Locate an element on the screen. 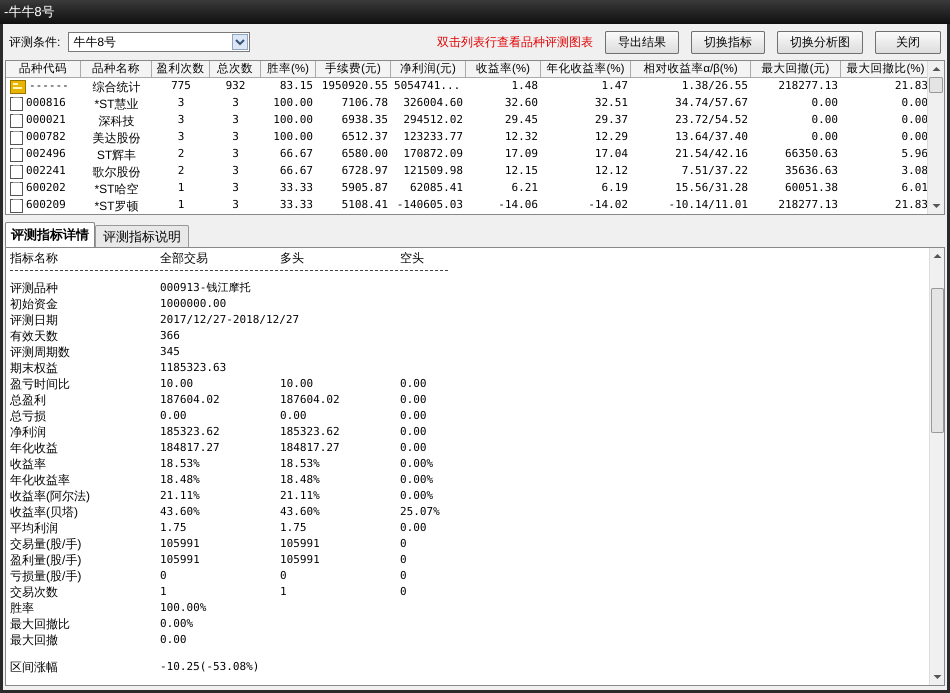 The image size is (950, 693). toolbar-button: 关闭 is located at coordinates (908, 42).